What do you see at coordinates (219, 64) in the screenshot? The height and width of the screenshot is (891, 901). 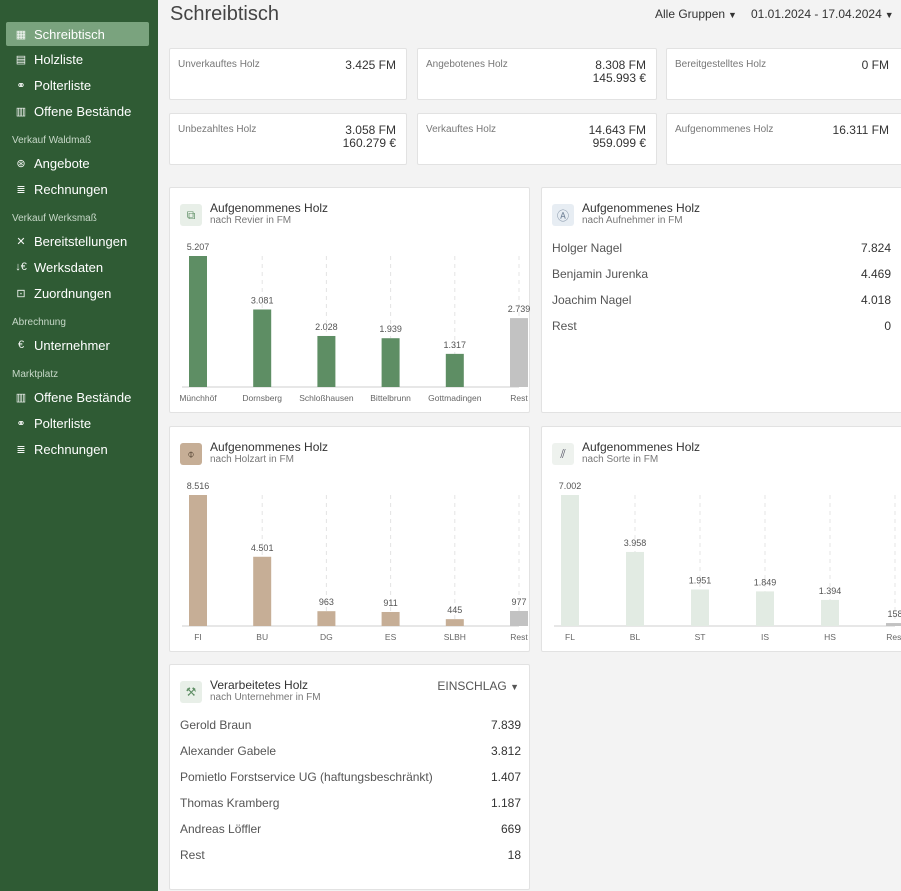 I see `stat-label: Unverkauftes Holz` at bounding box center [219, 64].